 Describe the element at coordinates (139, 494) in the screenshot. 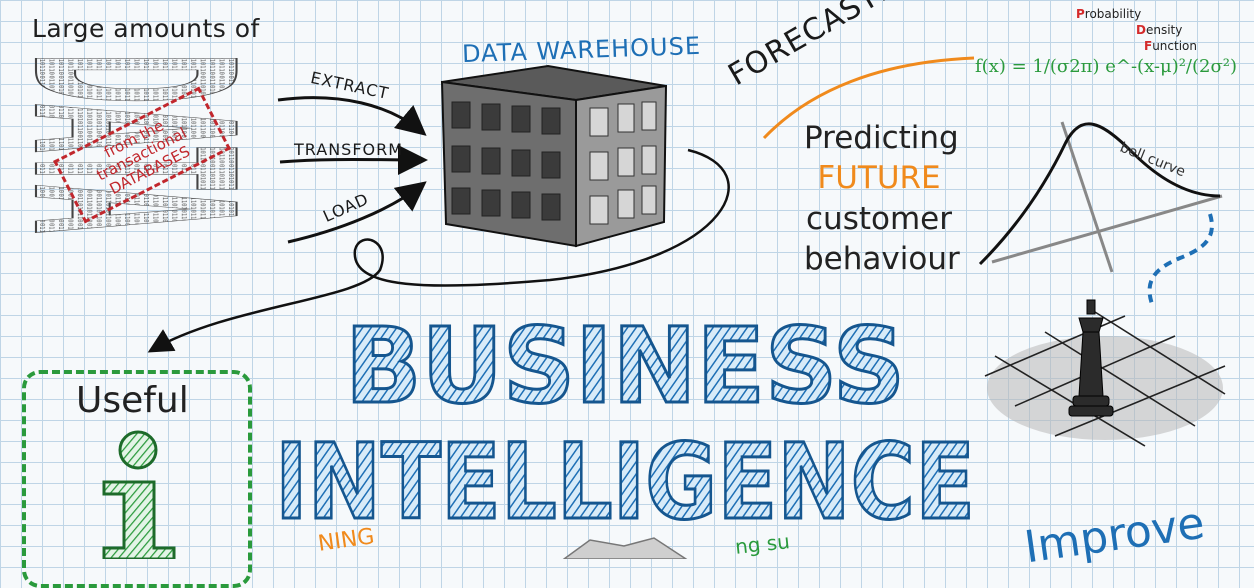

I see `info-icon` at that location.